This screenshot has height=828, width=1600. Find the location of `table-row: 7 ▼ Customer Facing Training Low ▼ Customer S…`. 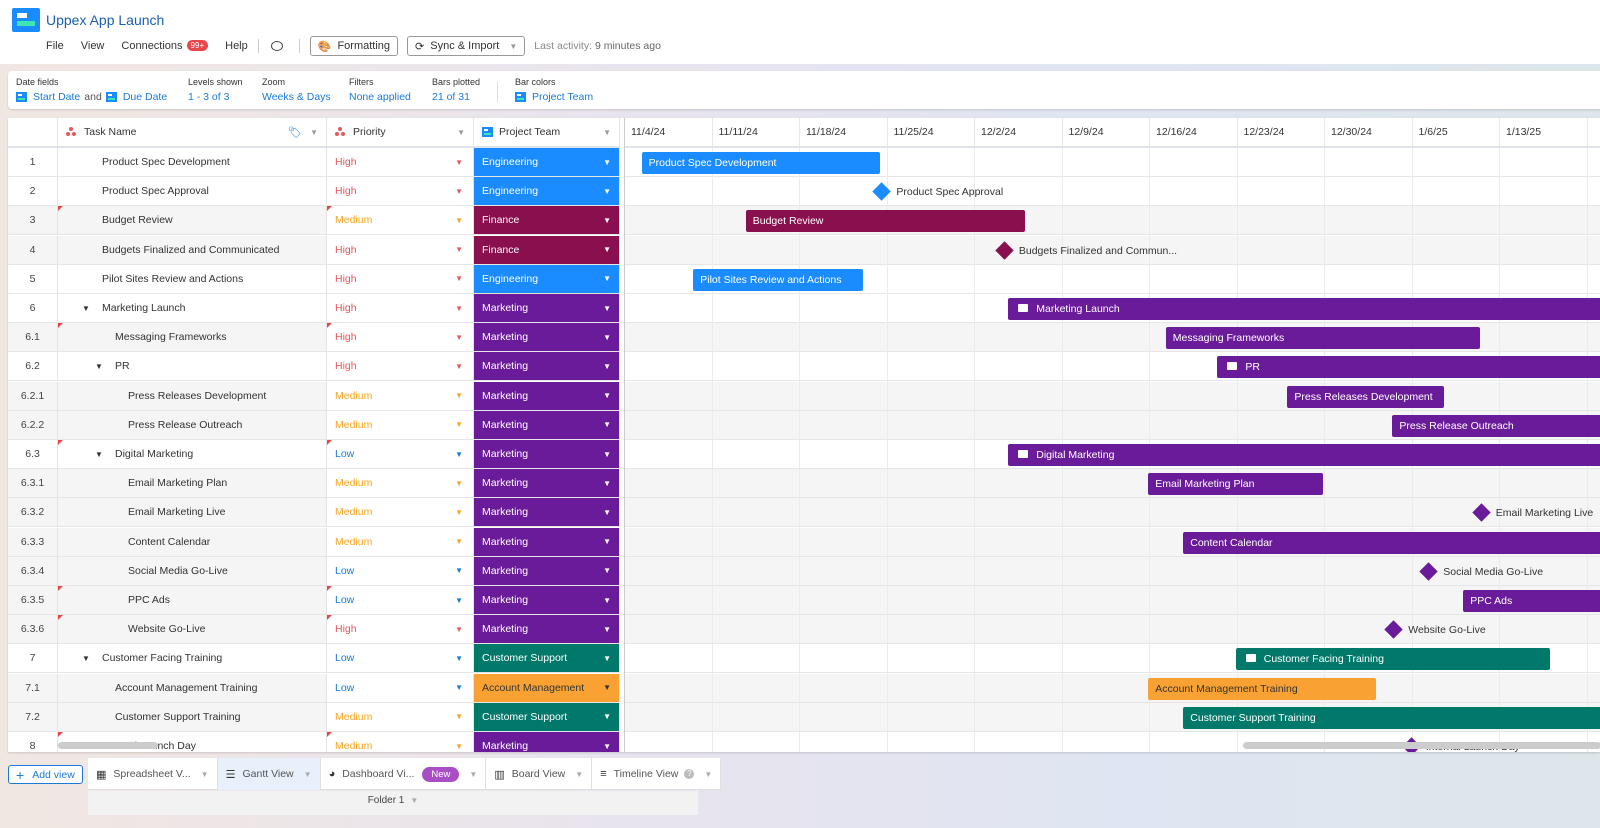

table-row: 7 ▼ Customer Facing Training Low ▼ Customer S… is located at coordinates (314, 659).